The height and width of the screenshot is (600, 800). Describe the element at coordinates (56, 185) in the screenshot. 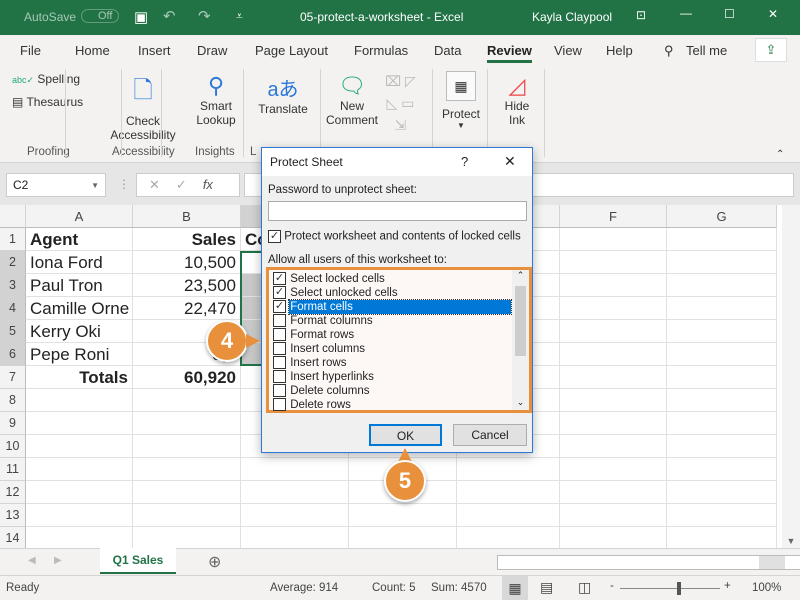

I see `name-box: C2 ▼` at that location.